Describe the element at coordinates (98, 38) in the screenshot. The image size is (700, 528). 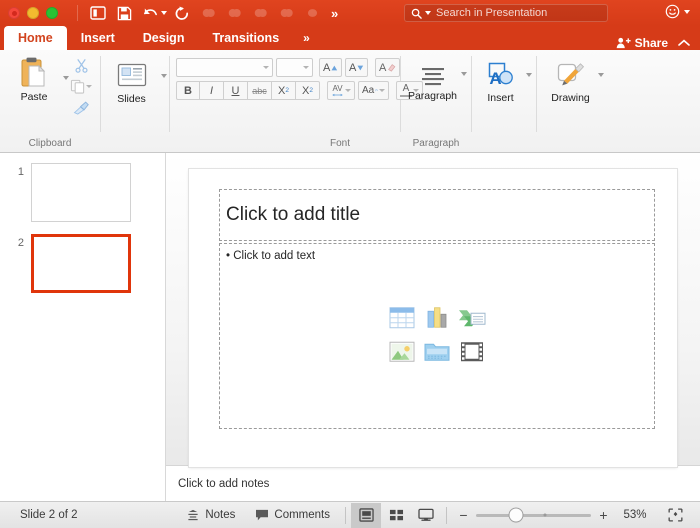
I see `tab-insert: Insert` at that location.